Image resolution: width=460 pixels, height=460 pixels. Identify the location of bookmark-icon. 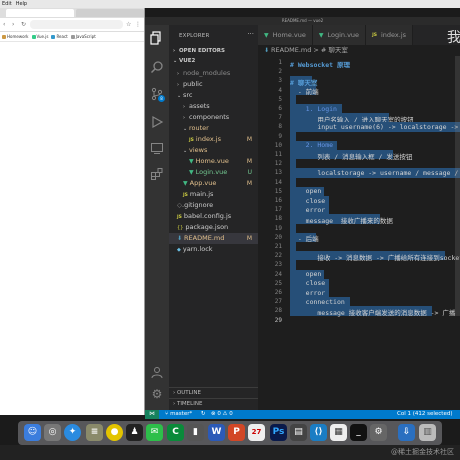
(72, 36).